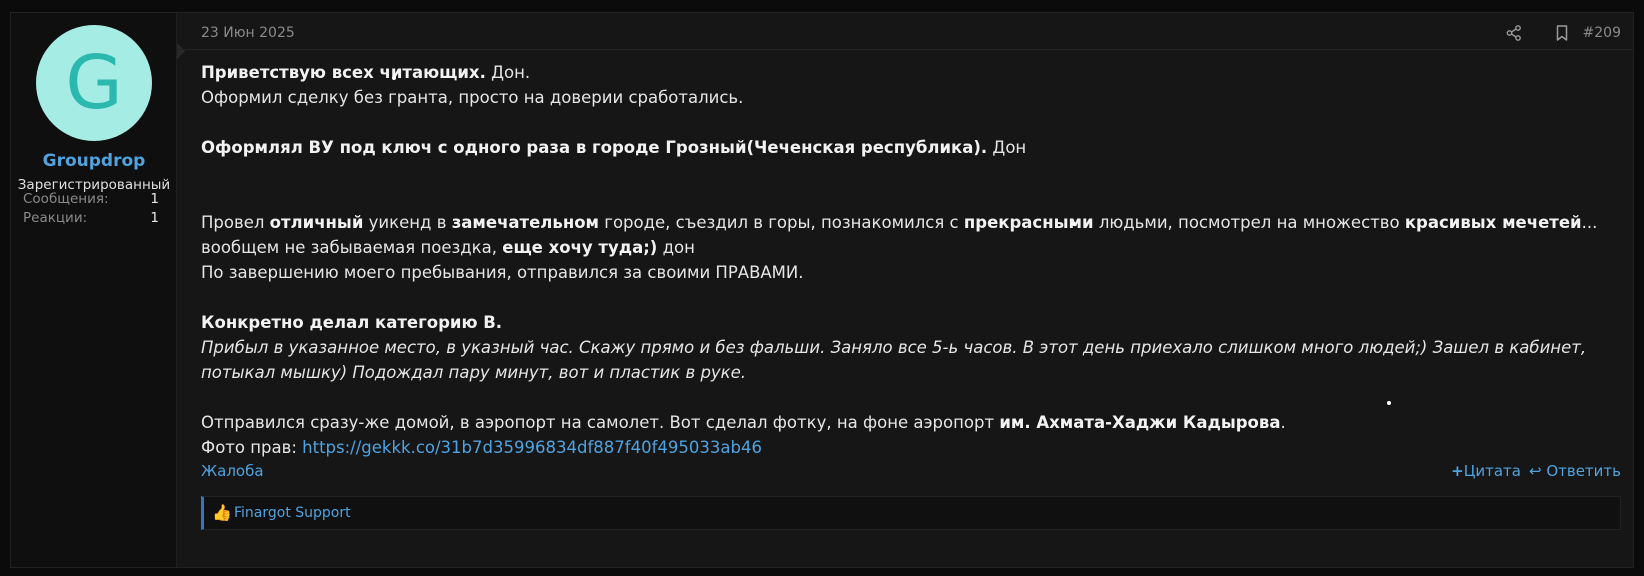 Image resolution: width=1644 pixels, height=576 pixels. I want to click on quote-button: +Цитата, so click(1486, 471).